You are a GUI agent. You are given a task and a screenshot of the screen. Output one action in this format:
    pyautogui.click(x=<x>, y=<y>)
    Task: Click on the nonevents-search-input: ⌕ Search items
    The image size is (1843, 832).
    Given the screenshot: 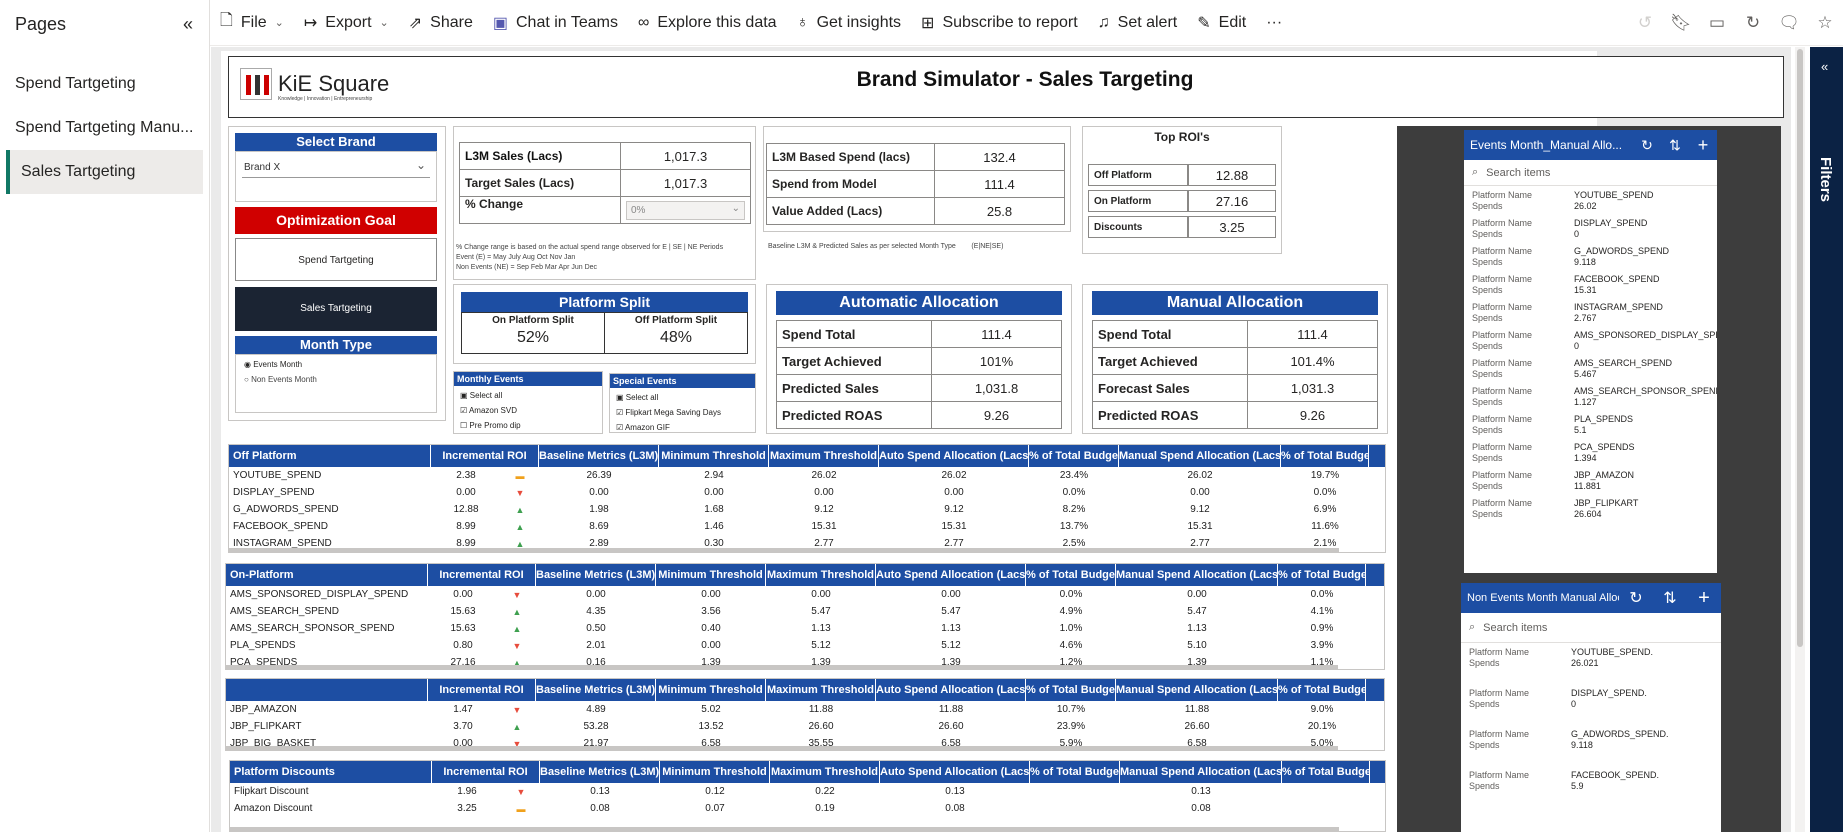 What is the action you would take?
    pyautogui.click(x=1591, y=628)
    